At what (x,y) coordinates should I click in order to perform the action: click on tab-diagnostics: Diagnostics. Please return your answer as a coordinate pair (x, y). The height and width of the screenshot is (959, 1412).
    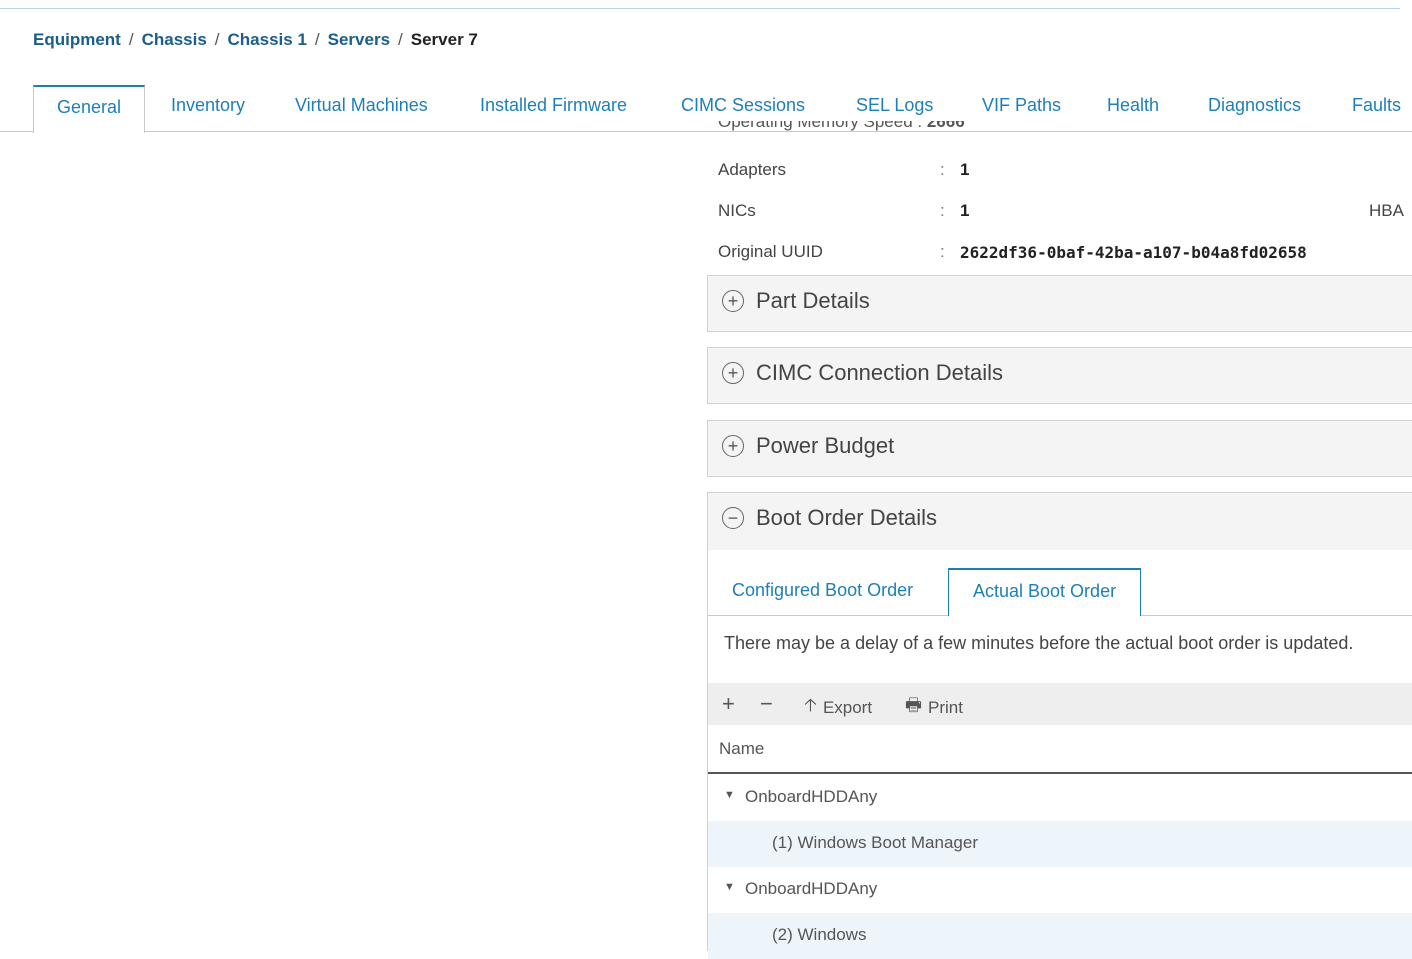
    Looking at the image, I should click on (1254, 105).